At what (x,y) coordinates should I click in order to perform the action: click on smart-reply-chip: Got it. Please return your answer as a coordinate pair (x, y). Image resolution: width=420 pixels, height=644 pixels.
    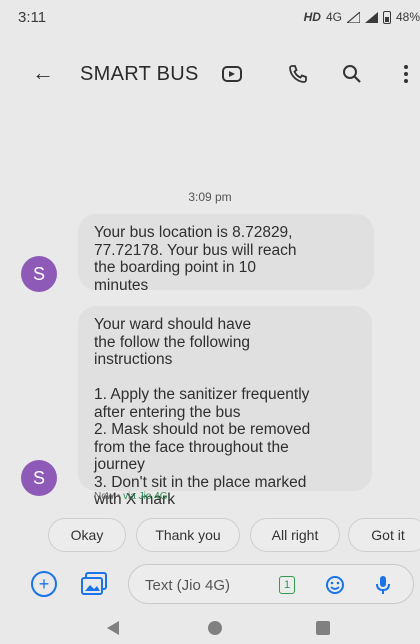
    Looking at the image, I should click on (384, 535).